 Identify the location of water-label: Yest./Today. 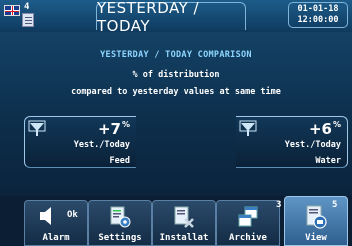
(312, 145).